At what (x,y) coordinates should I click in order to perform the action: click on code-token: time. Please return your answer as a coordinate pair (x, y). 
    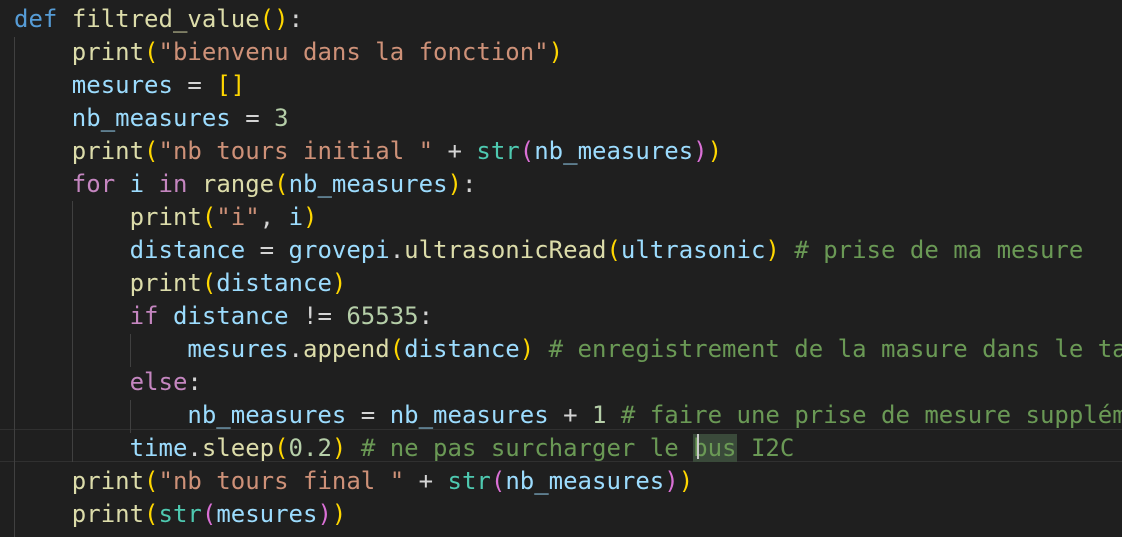
    Looking at the image, I should click on (158, 448).